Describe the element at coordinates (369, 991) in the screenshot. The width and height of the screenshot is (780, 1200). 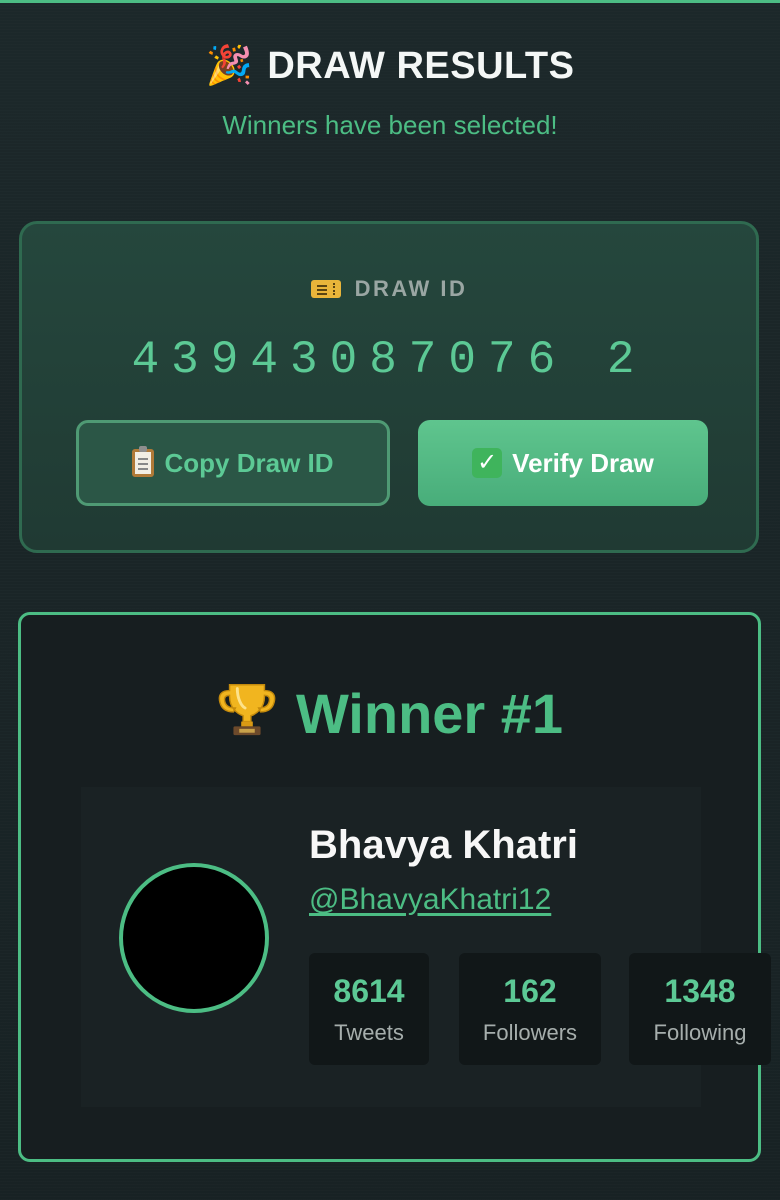
I see `stat-value: 8614` at that location.